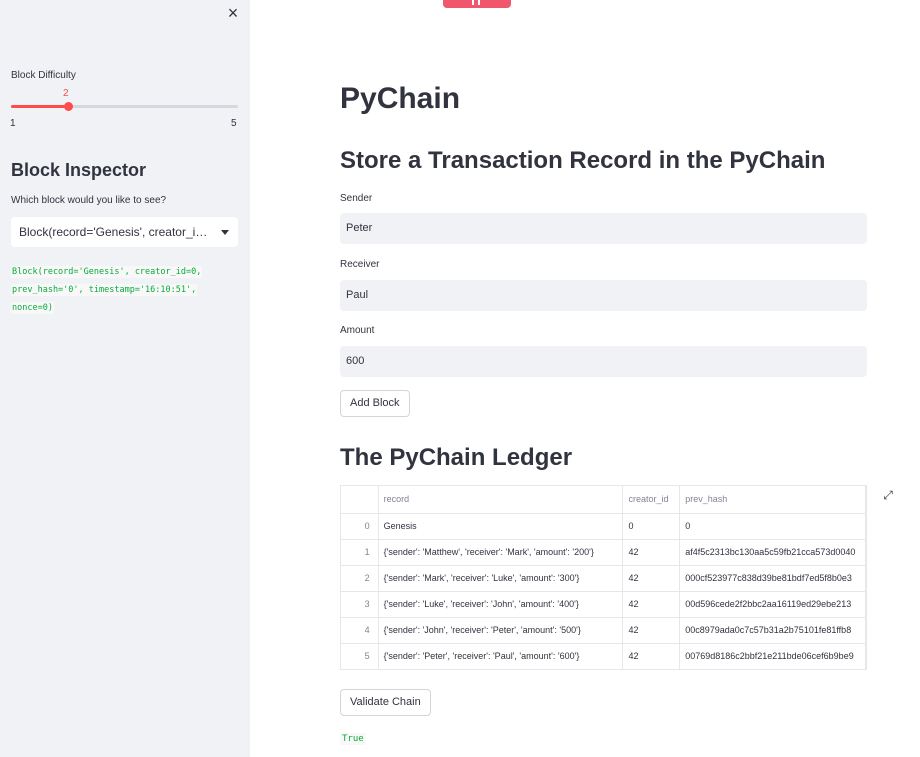 Image resolution: width=920 pixels, height=757 pixels. I want to click on cell-record: Genesis, so click(501, 526).